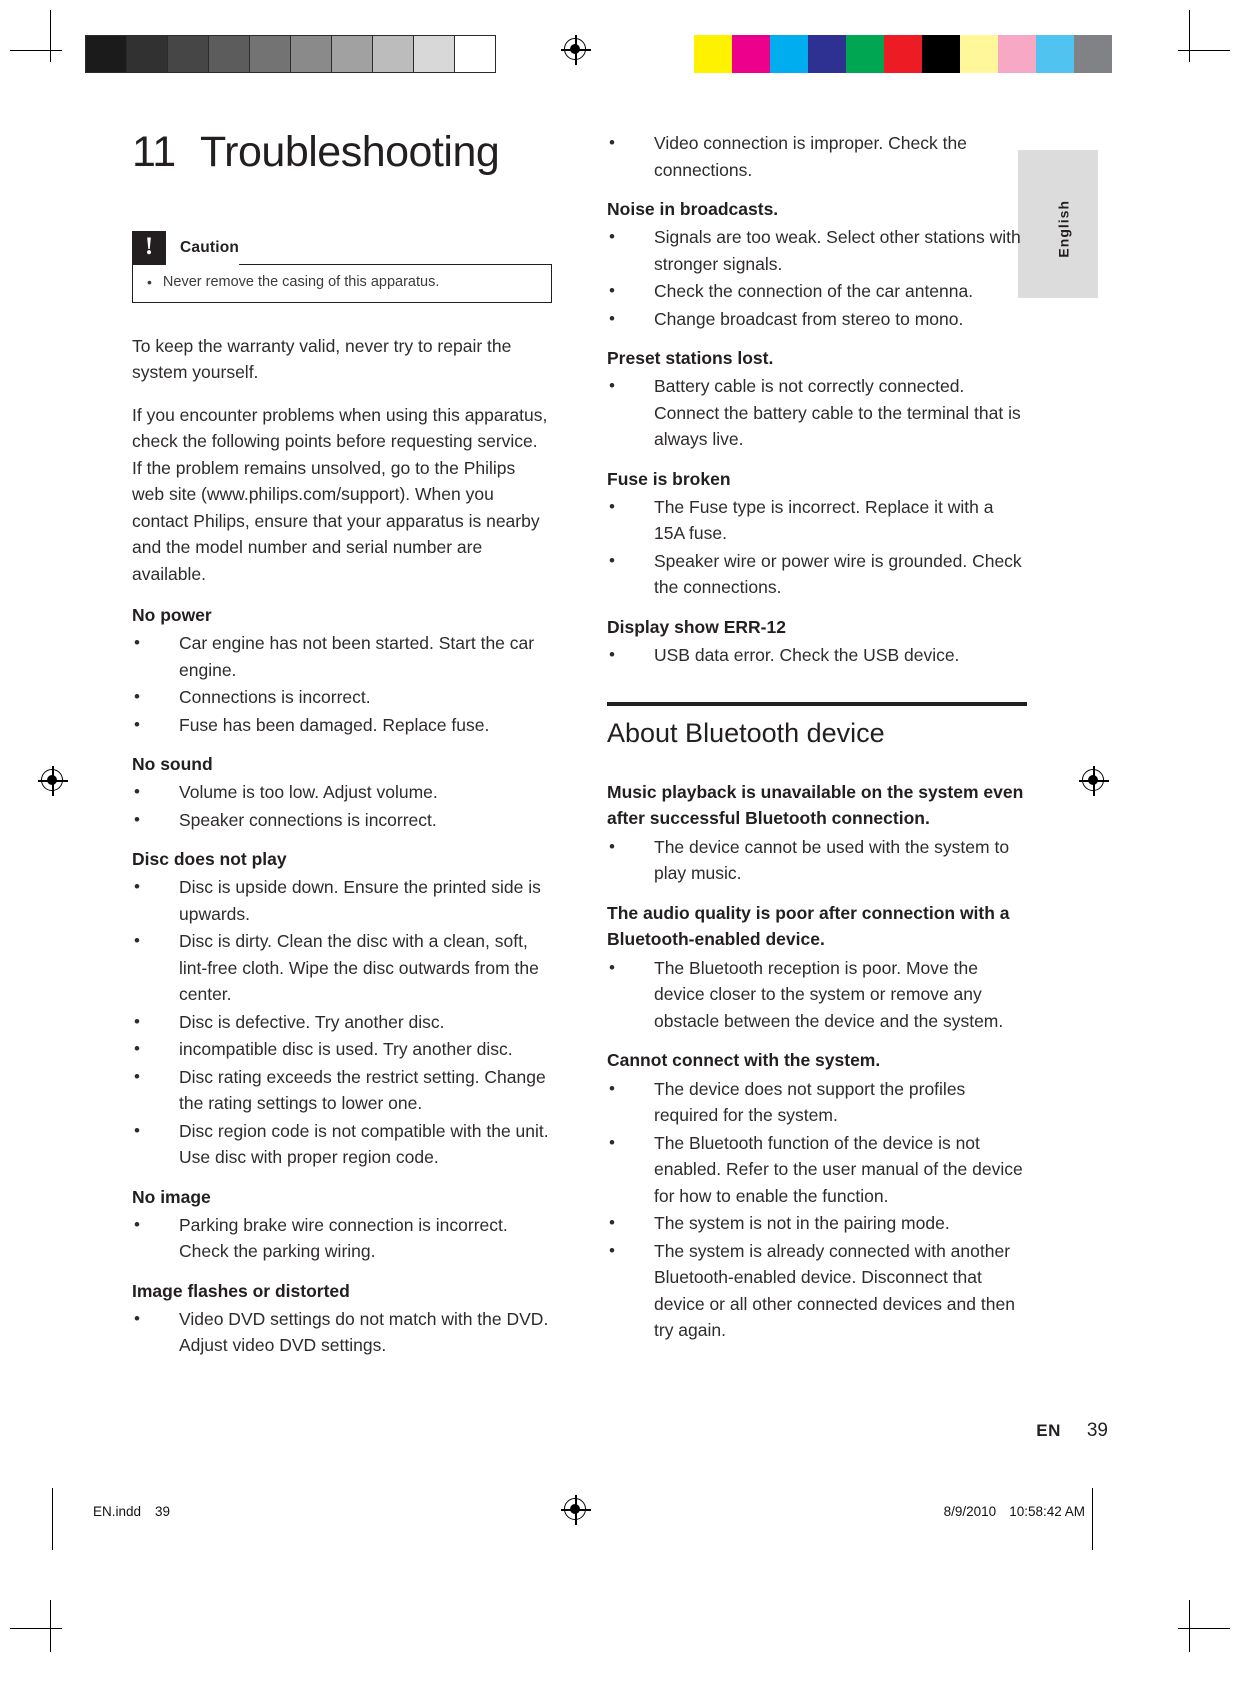  I want to click on list-item-text: The system is not in the pairing mode., so click(802, 1223).